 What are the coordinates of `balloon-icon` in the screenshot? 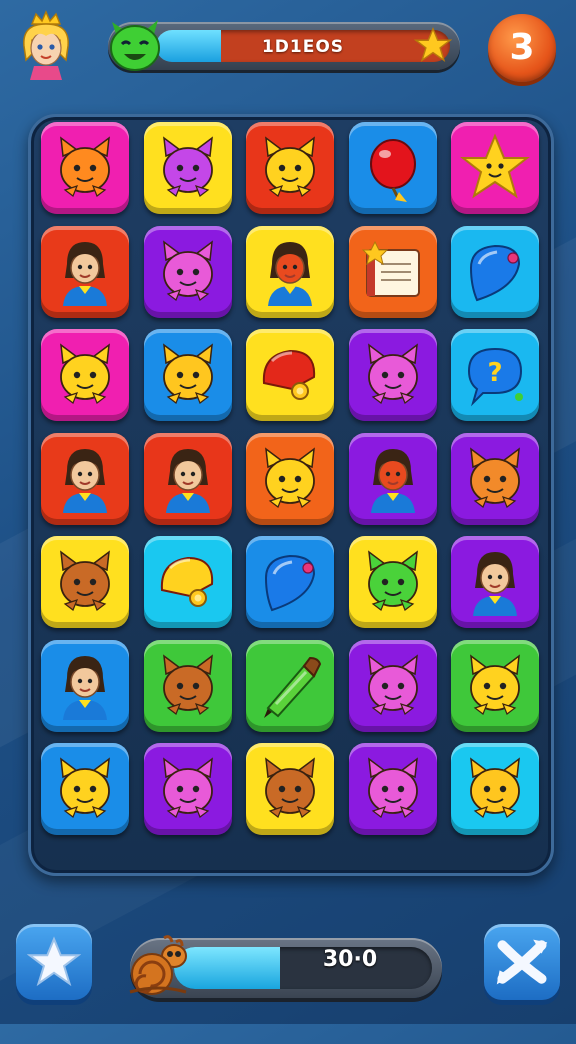 It's located at (392, 170).